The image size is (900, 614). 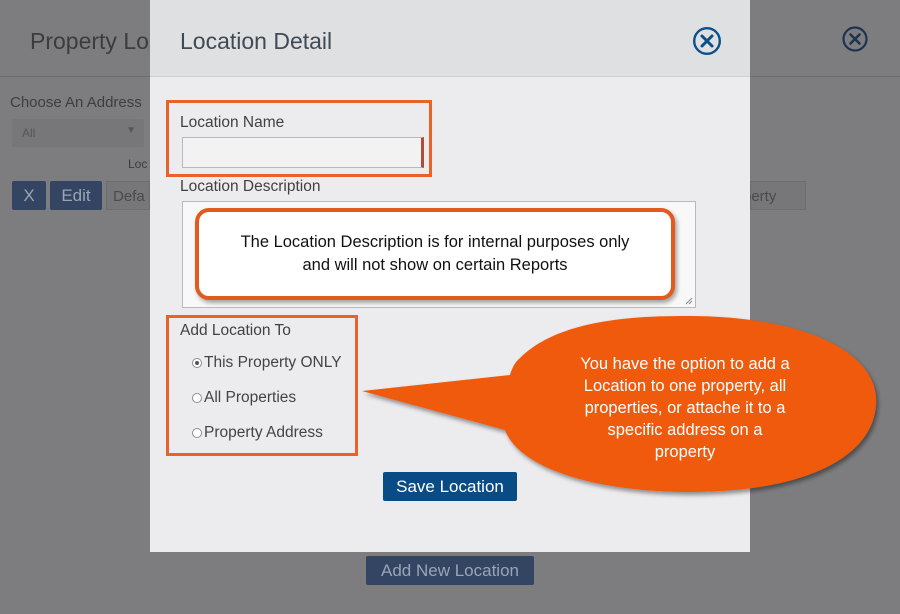 What do you see at coordinates (685, 429) in the screenshot?
I see `options-callout-line: specific address on a` at bounding box center [685, 429].